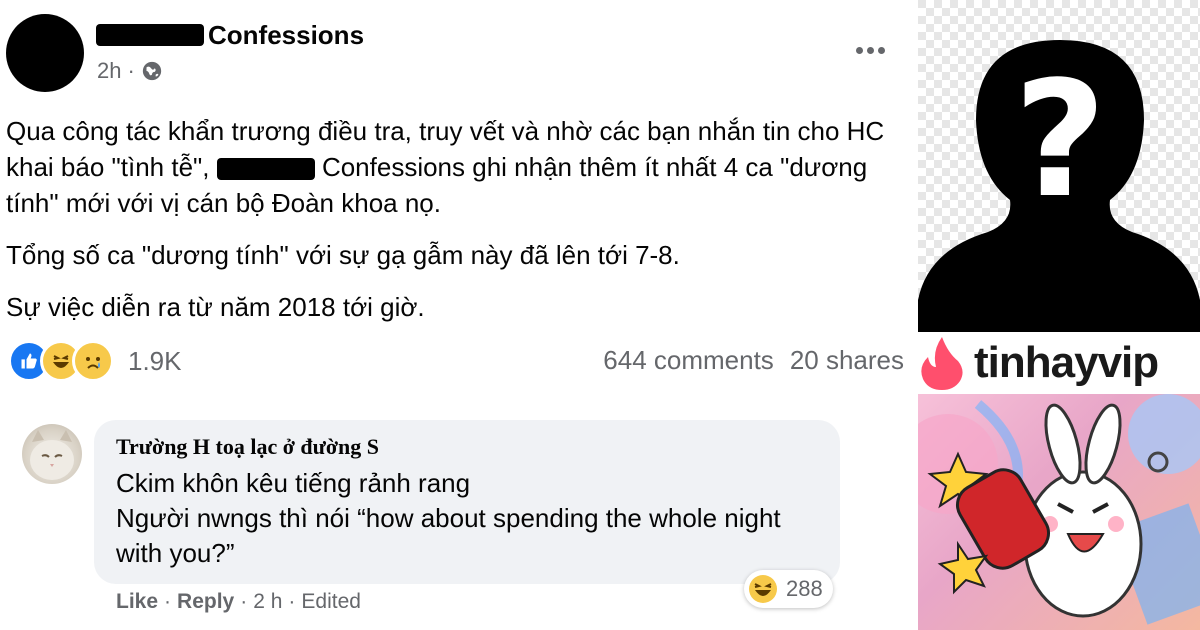 The height and width of the screenshot is (630, 1200). What do you see at coordinates (155, 360) in the screenshot?
I see `reaction-count: 1.9K` at bounding box center [155, 360].